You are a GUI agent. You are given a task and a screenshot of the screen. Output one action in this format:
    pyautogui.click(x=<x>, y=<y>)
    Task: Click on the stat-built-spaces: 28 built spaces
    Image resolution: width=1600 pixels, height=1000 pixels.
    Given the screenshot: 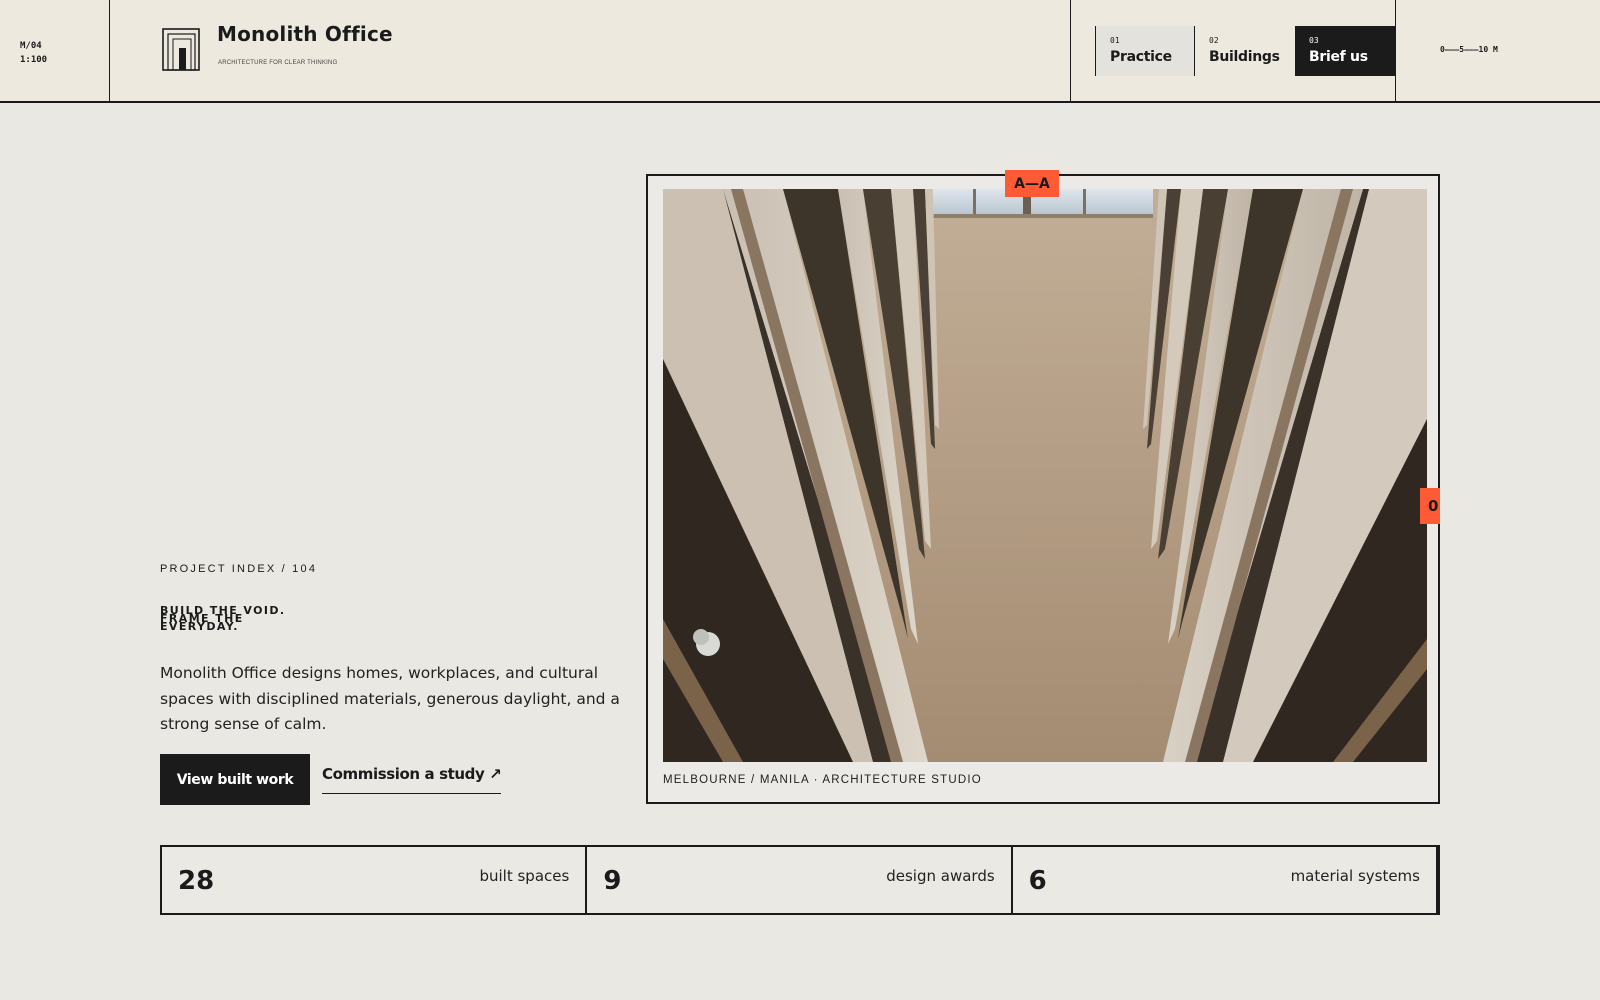 What is the action you would take?
    pyautogui.click(x=375, y=880)
    